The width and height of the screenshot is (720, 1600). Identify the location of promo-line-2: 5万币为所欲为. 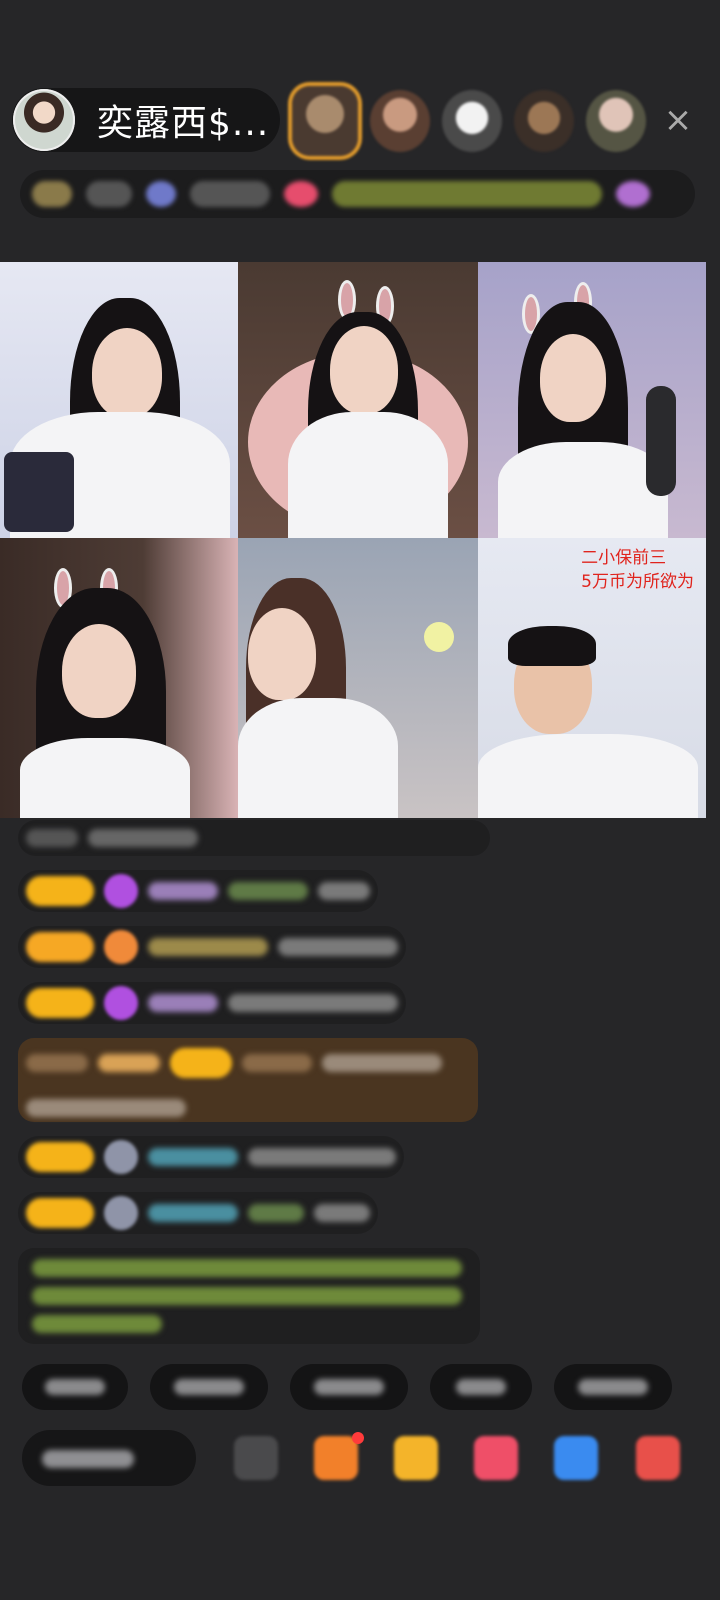
(637, 582).